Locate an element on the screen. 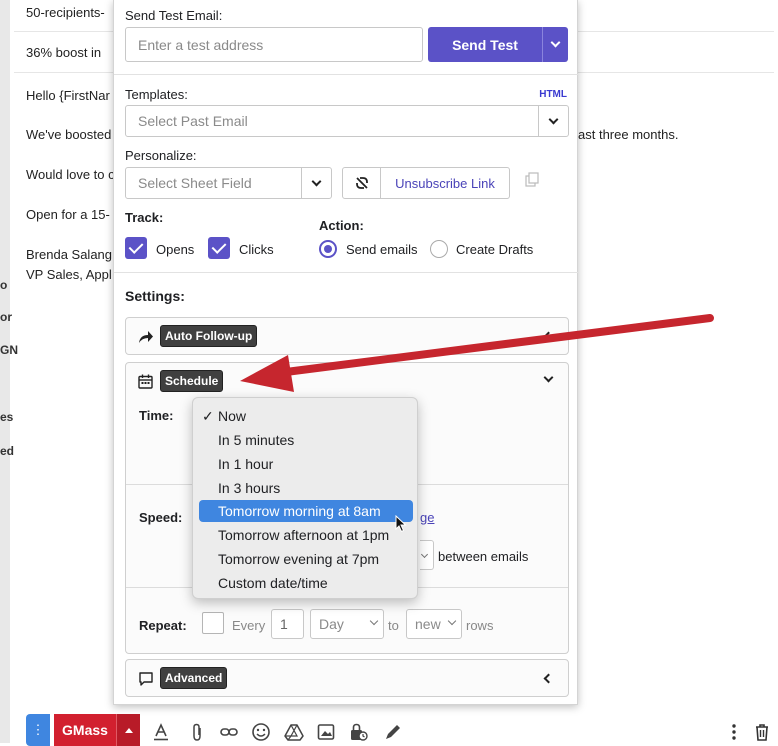 Image resolution: width=778 pixels, height=746 pixels. send-test-button-group: Send Test is located at coordinates (498, 44).